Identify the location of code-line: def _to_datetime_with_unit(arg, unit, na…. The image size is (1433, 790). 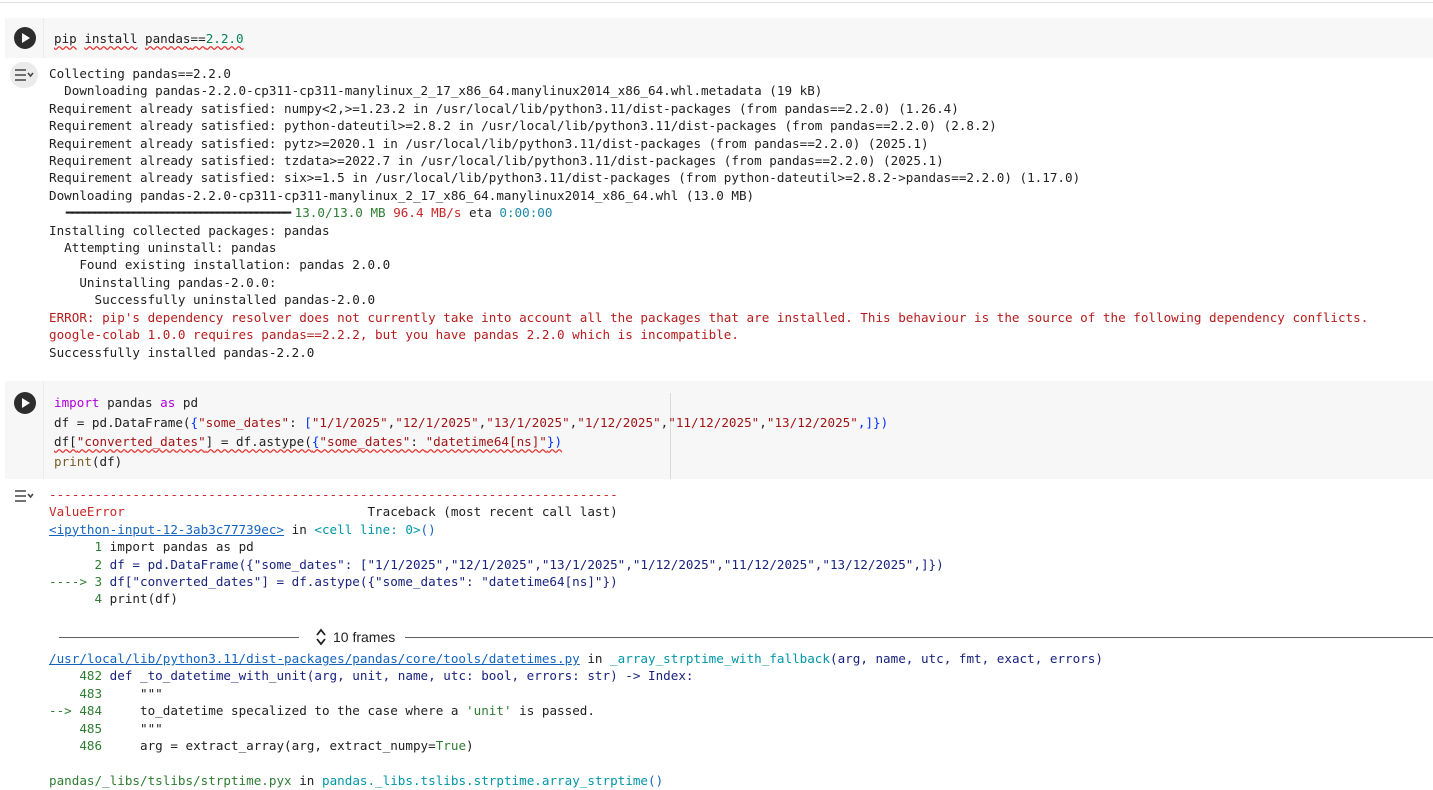
(401, 676).